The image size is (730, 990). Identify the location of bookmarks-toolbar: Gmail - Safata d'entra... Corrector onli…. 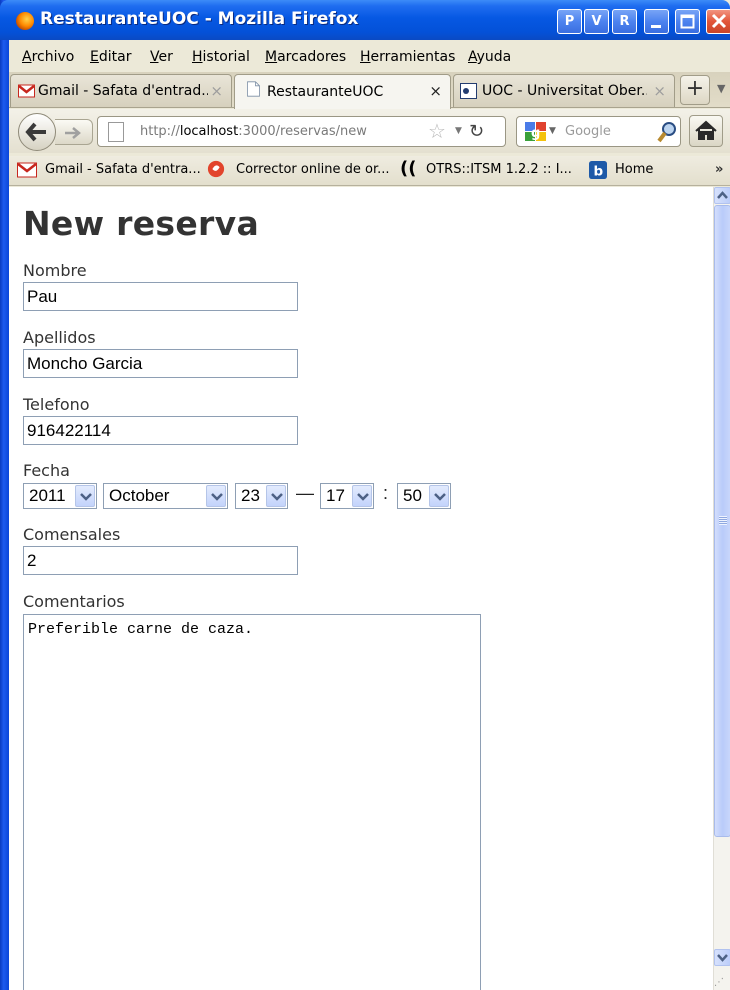
(369, 171).